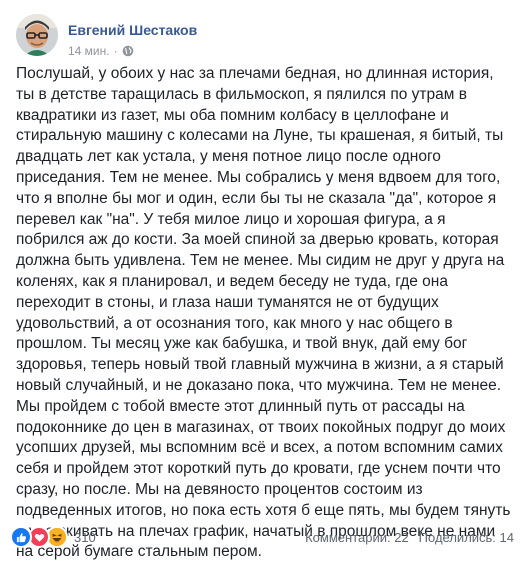  Describe the element at coordinates (53, 537) in the screenshot. I see `reactions-summary: 310` at that location.